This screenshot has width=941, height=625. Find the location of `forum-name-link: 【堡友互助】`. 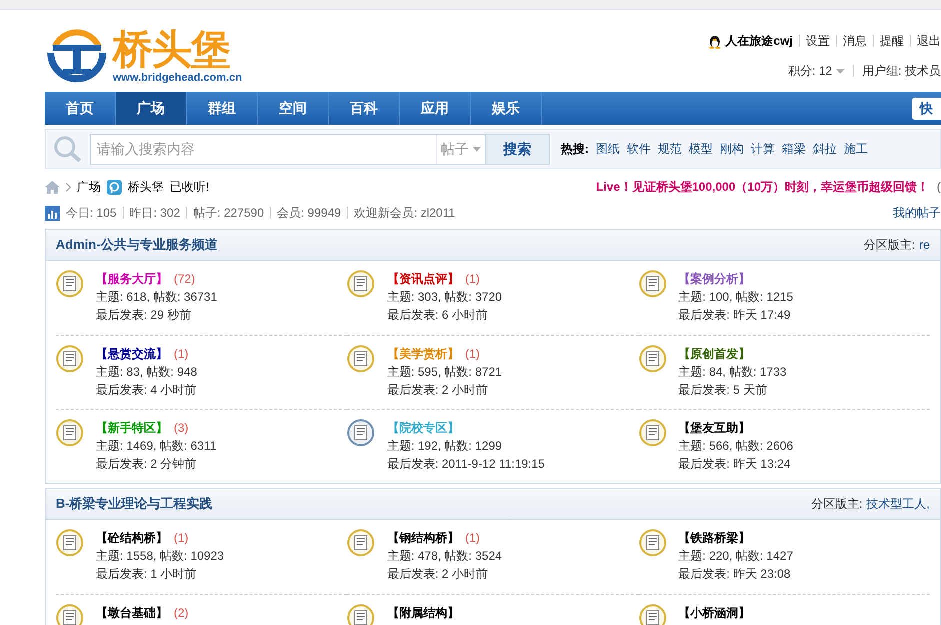

forum-name-link: 【堡友互助】 is located at coordinates (714, 428).